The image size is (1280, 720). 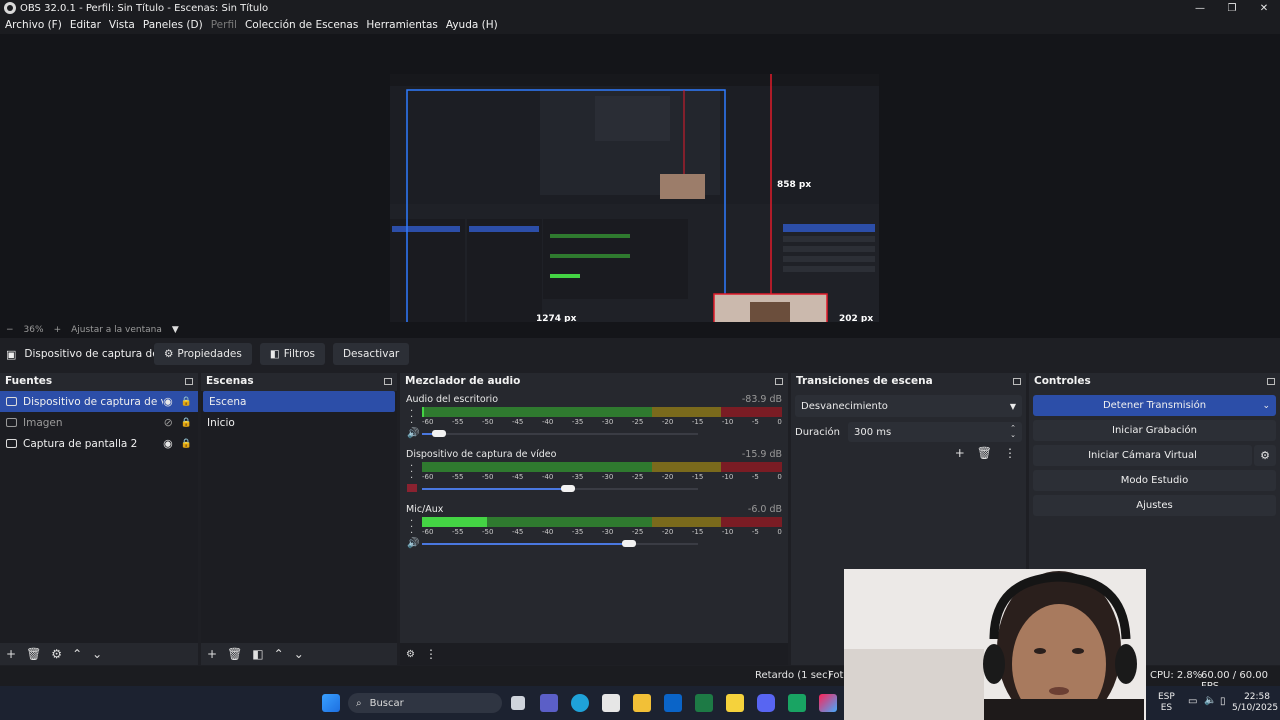 I want to click on source-item-video-capture: Dispositivo de captura de vídeo ◉ 🔒, so click(x=99, y=401).